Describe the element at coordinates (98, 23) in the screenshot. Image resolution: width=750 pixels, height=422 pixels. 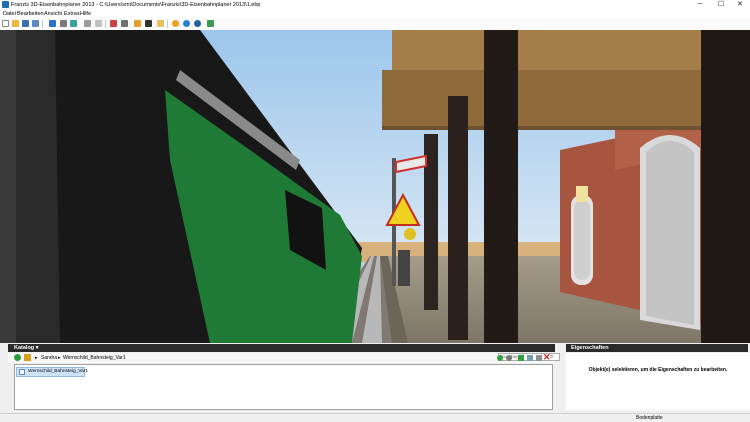
I see `paste-icon` at that location.